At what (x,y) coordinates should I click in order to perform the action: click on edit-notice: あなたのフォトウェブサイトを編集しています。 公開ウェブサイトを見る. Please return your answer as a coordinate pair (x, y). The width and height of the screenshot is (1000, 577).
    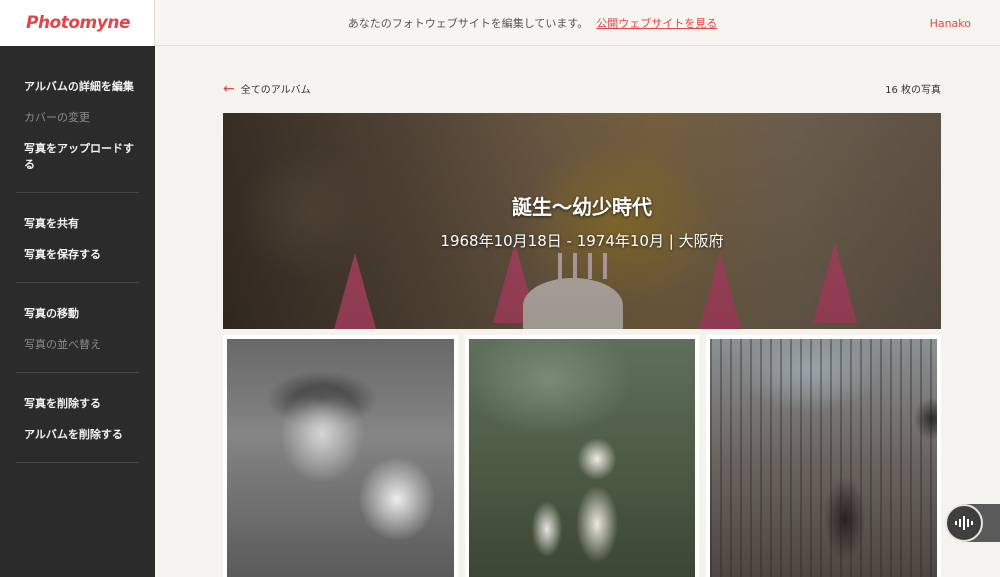
    Looking at the image, I should click on (532, 23).